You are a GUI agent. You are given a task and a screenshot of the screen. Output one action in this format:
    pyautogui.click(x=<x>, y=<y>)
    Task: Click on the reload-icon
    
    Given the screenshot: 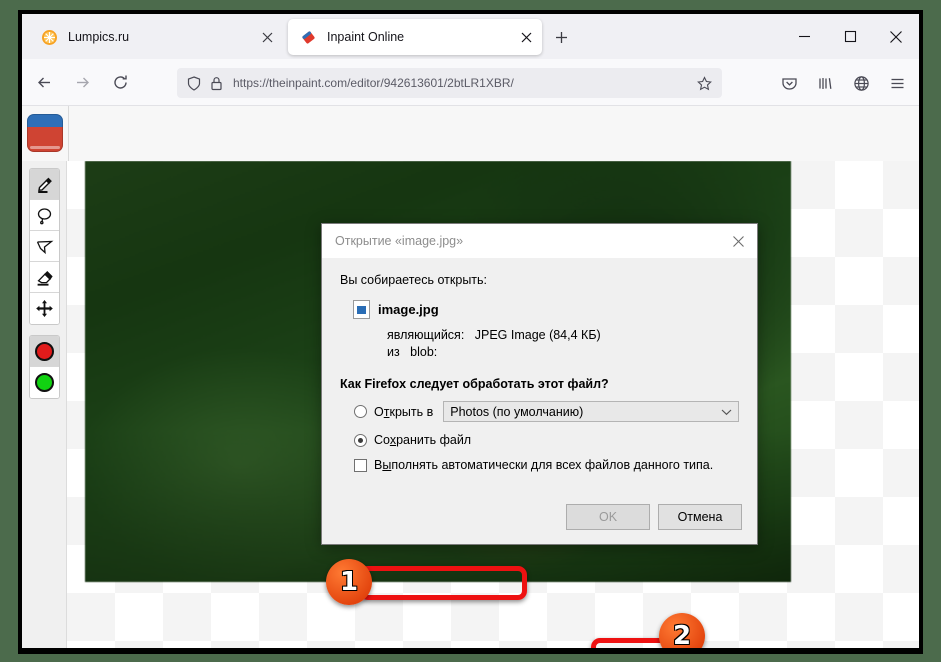 What is the action you would take?
    pyautogui.click(x=120, y=82)
    